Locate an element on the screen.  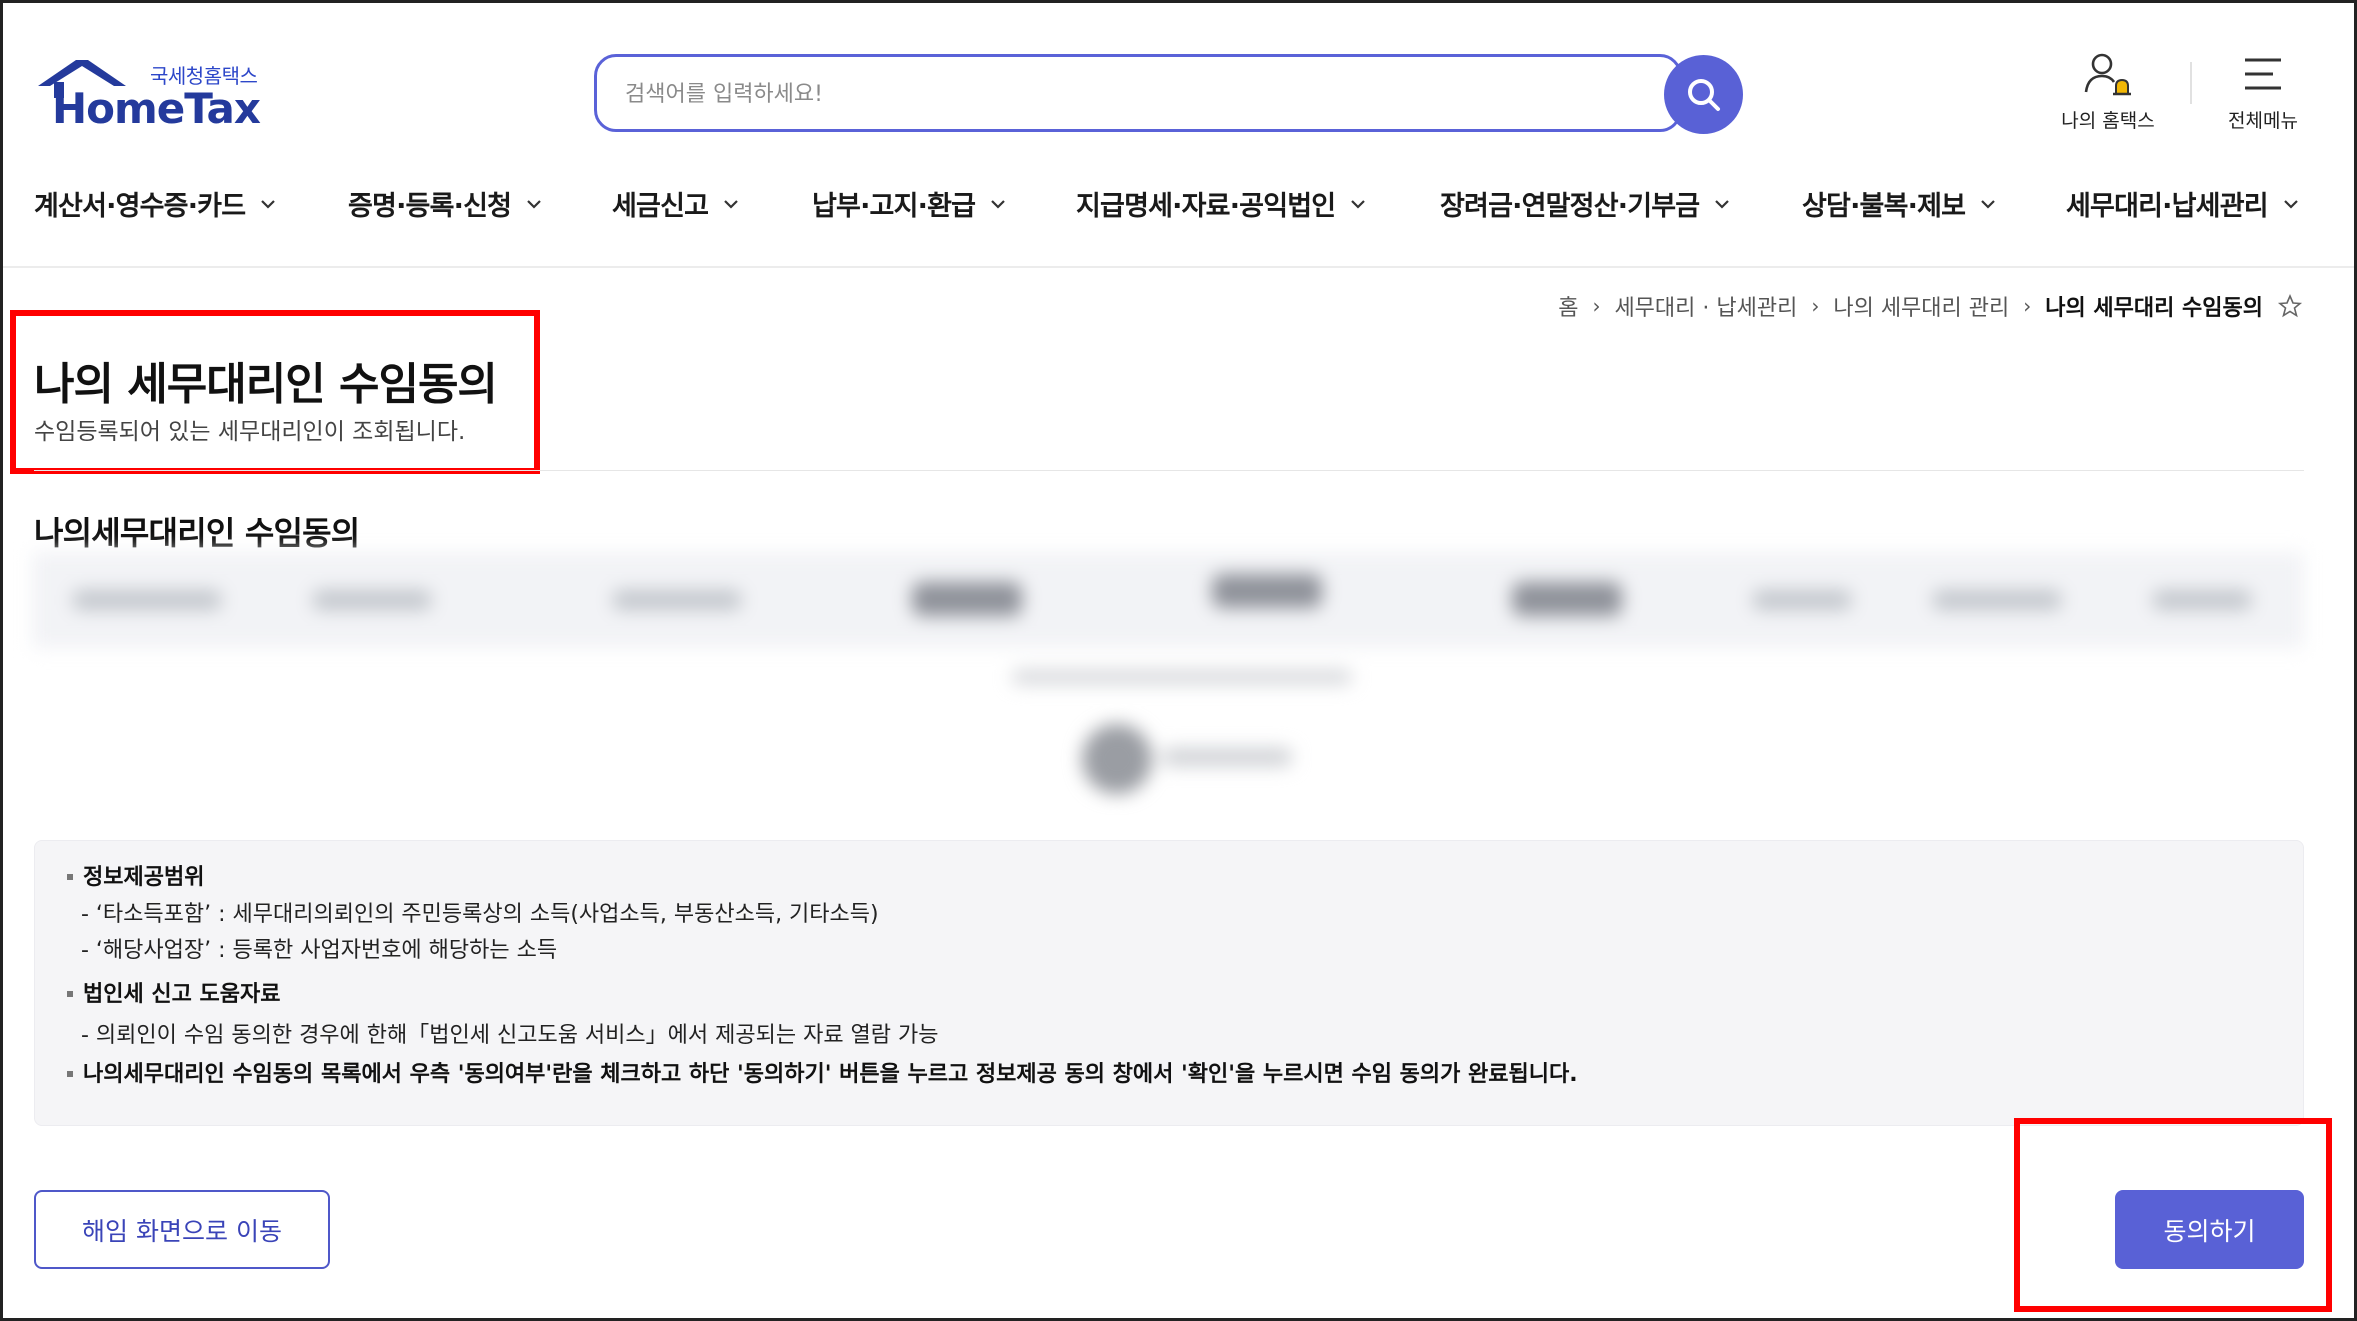
highlight-box-title is located at coordinates (275, 392).